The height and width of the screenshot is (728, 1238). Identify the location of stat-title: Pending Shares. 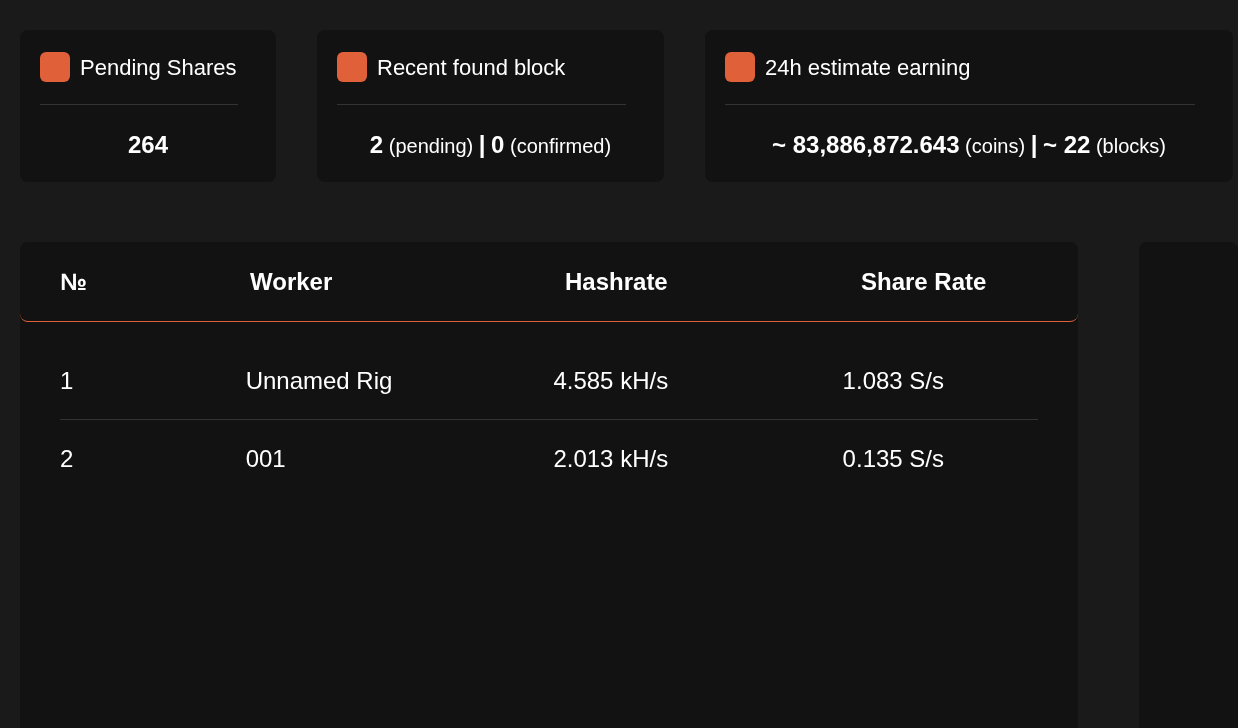
(158, 67).